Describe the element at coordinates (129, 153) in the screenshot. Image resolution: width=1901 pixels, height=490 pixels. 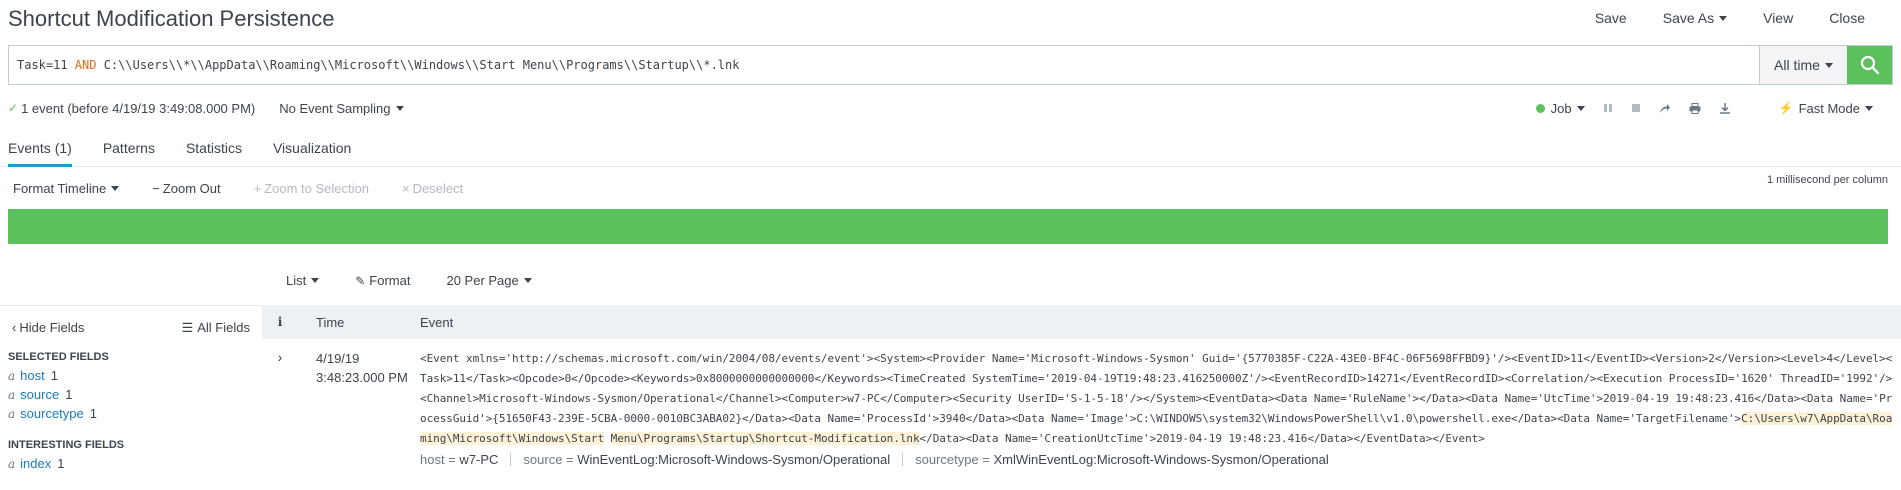
I see `tab-patterns: Patterns` at that location.